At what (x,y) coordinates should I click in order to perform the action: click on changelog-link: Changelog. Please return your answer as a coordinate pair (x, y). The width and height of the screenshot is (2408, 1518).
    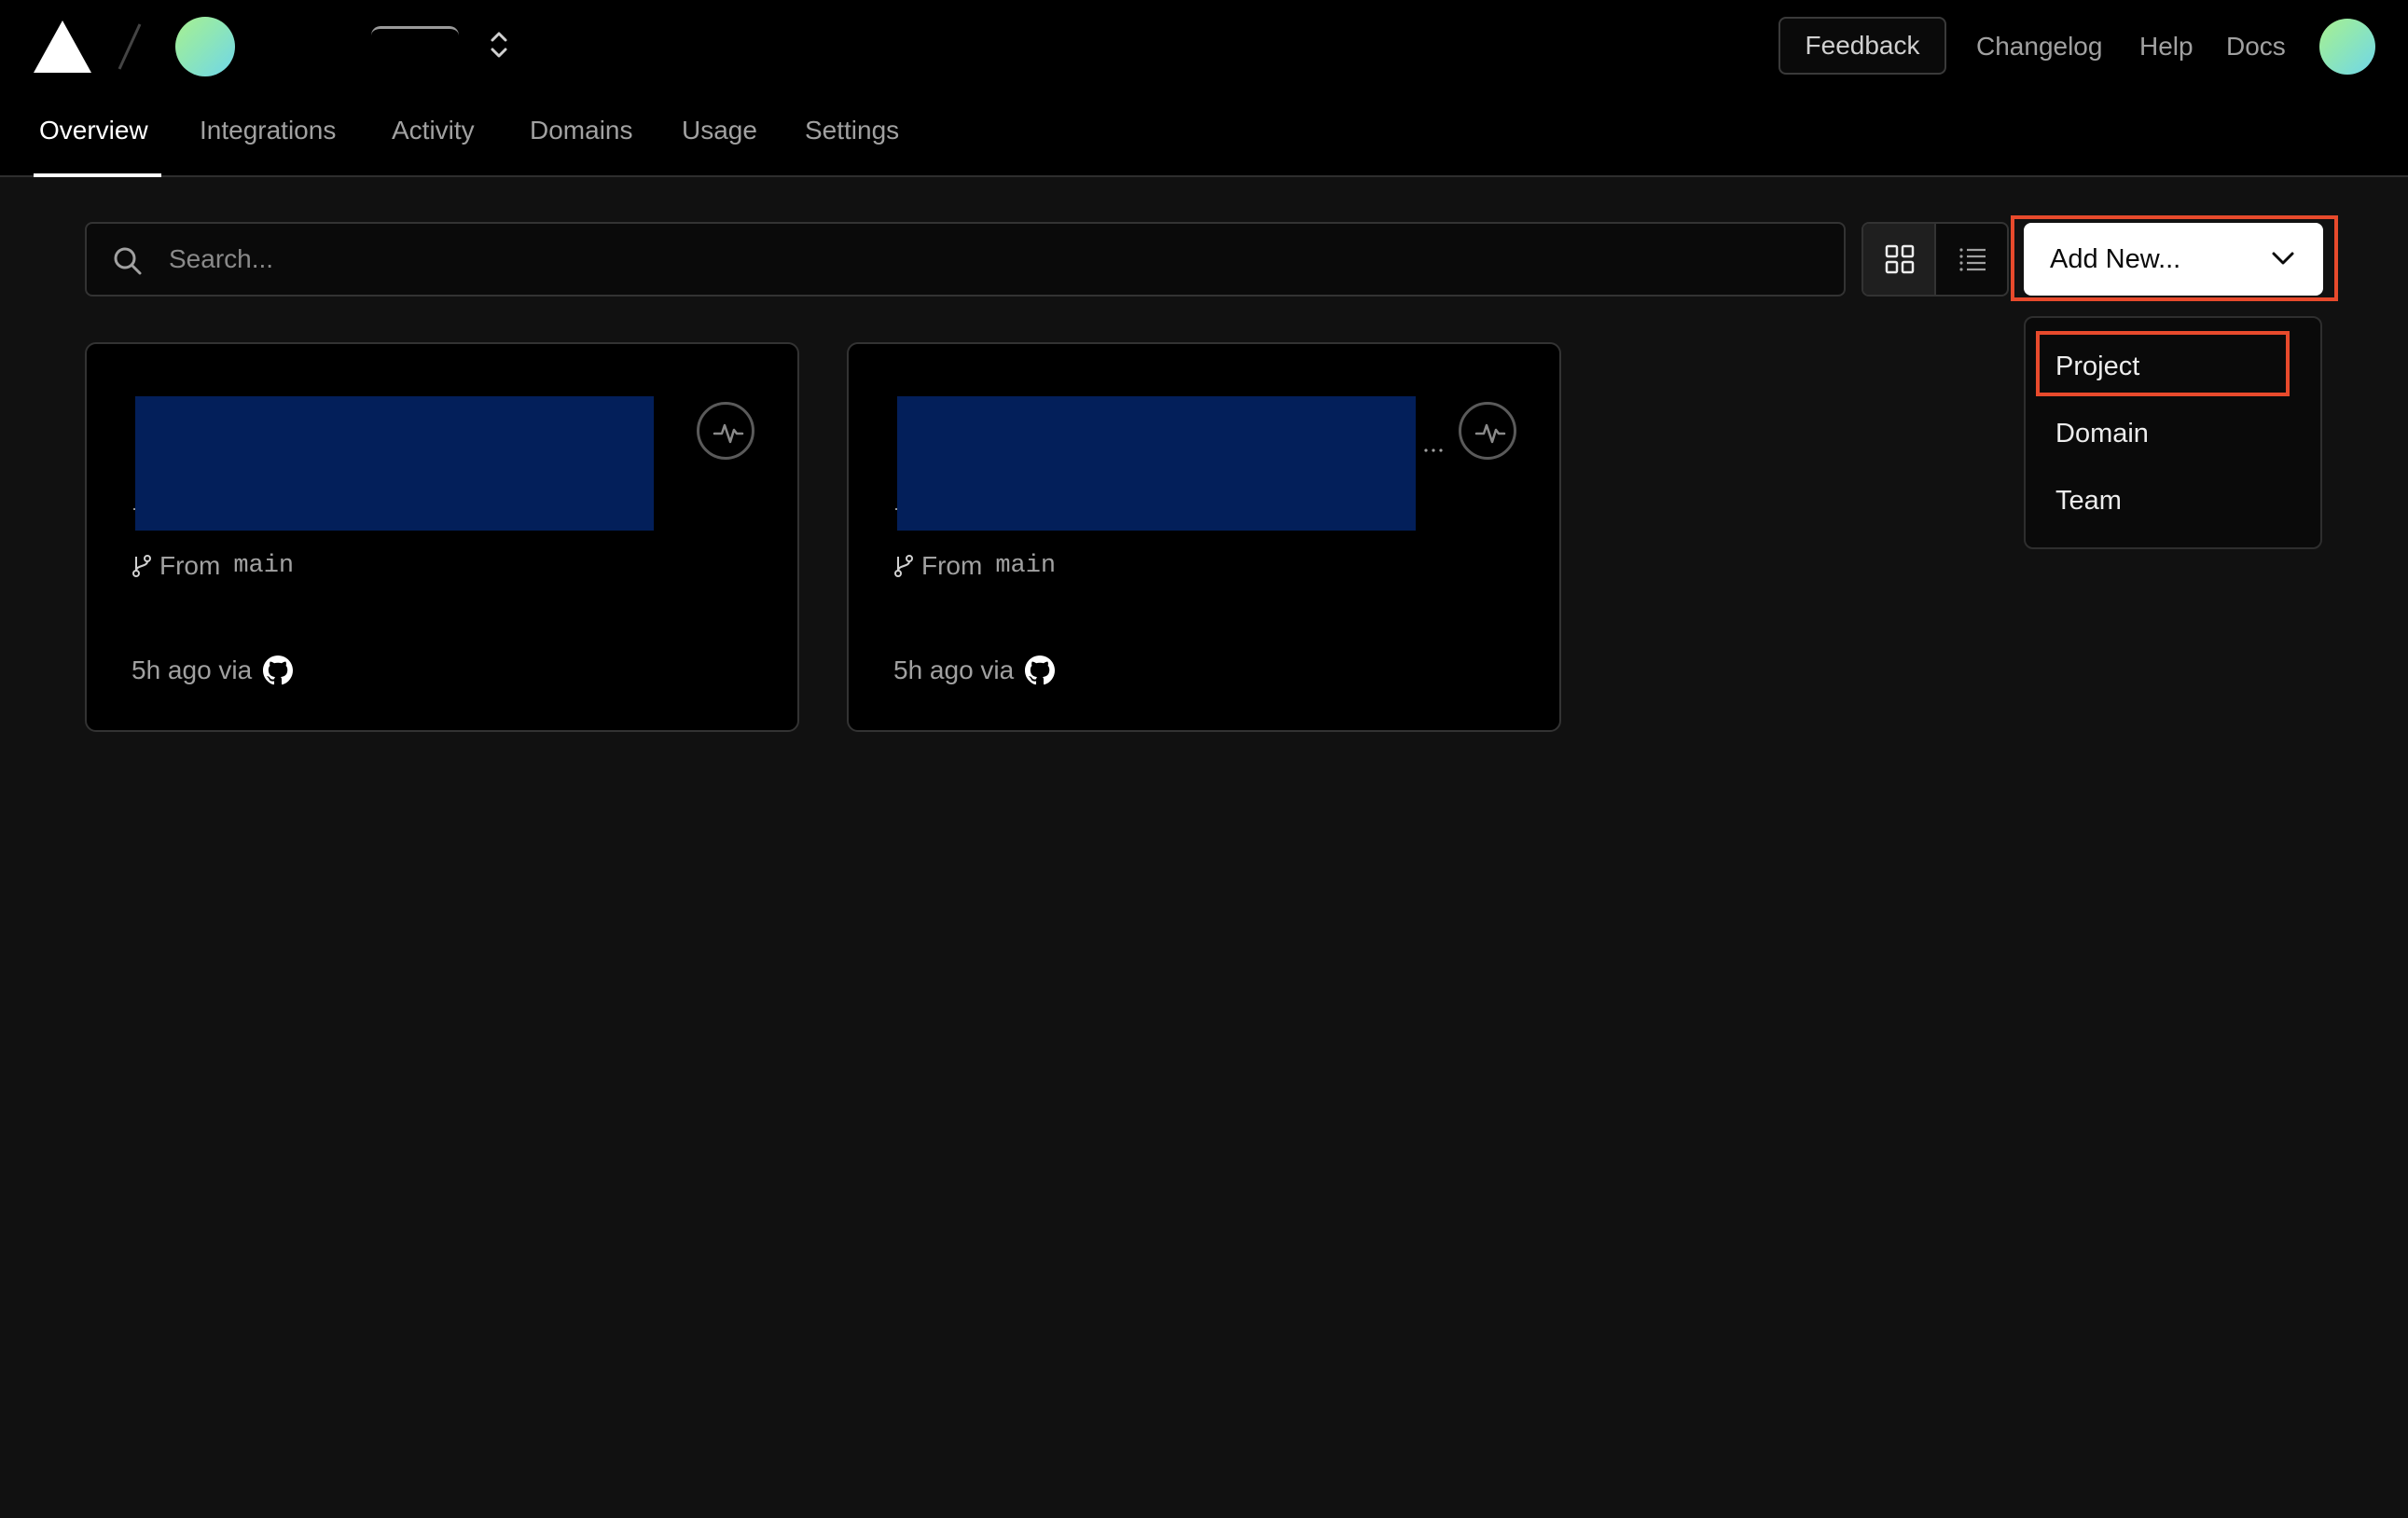
    Looking at the image, I should click on (2039, 47).